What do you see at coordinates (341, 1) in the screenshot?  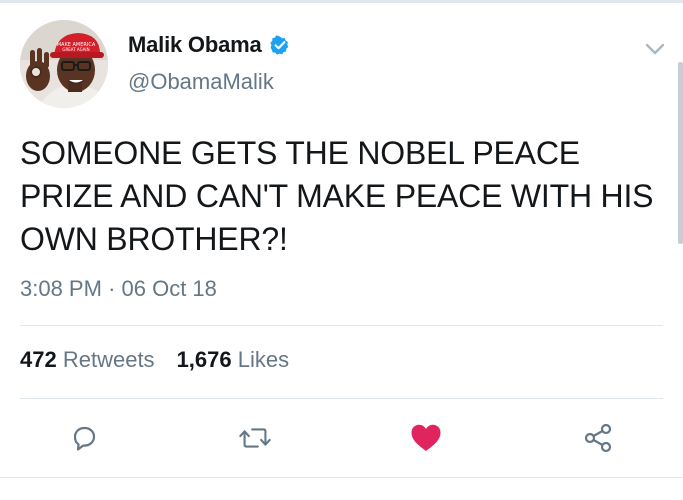 I see `top-divider` at bounding box center [341, 1].